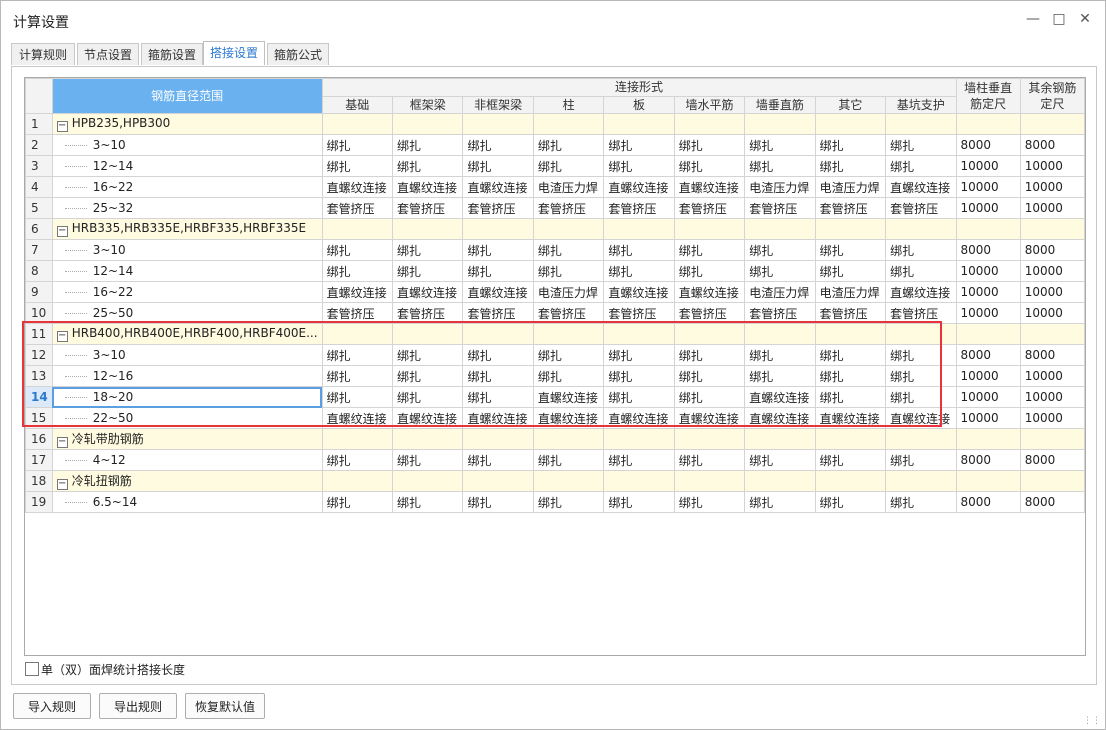  I want to click on row-number: 8, so click(39, 271).